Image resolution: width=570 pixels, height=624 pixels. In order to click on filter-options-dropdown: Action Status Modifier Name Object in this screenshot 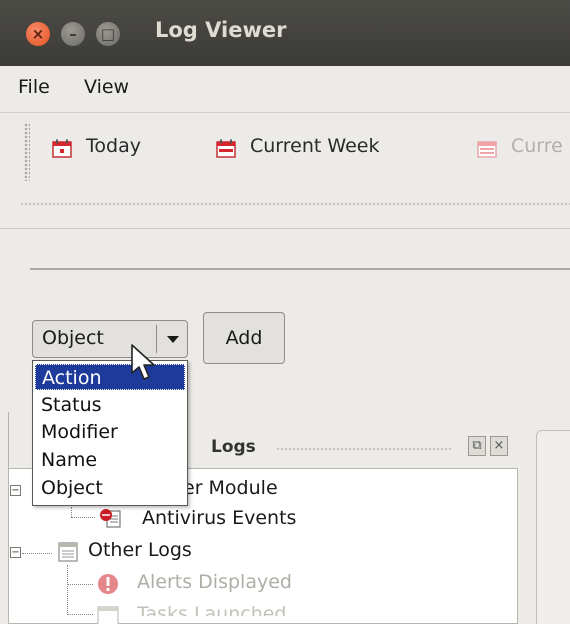, I will do `click(110, 433)`.